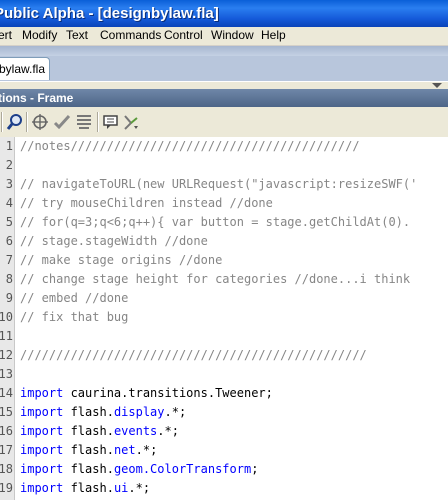 This screenshot has height=500, width=448. Describe the element at coordinates (121, 488) in the screenshot. I see `package-name: ui` at that location.